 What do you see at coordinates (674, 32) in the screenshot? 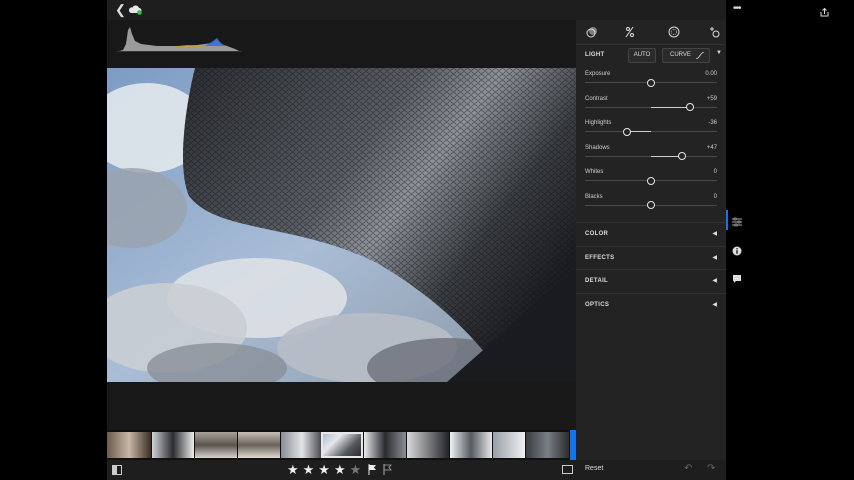
I see `selective-icon` at bounding box center [674, 32].